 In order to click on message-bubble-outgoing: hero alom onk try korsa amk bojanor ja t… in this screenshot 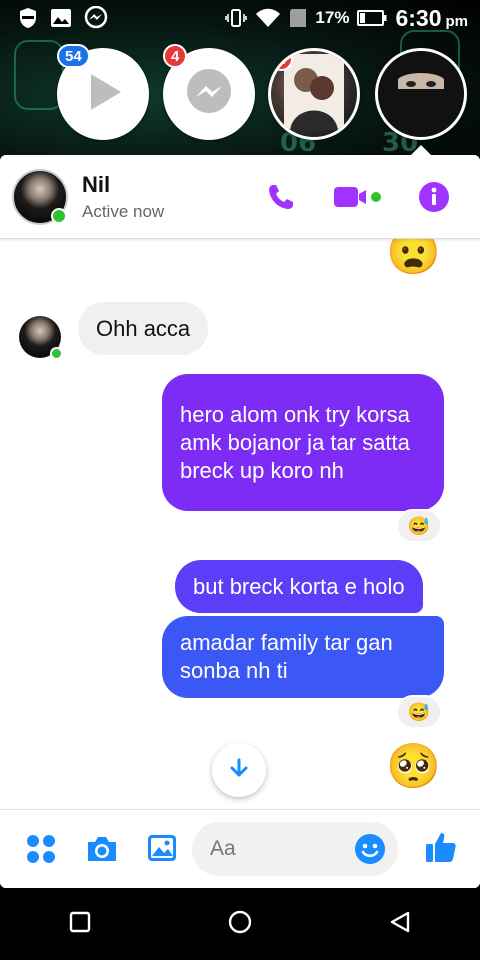, I will do `click(303, 442)`.